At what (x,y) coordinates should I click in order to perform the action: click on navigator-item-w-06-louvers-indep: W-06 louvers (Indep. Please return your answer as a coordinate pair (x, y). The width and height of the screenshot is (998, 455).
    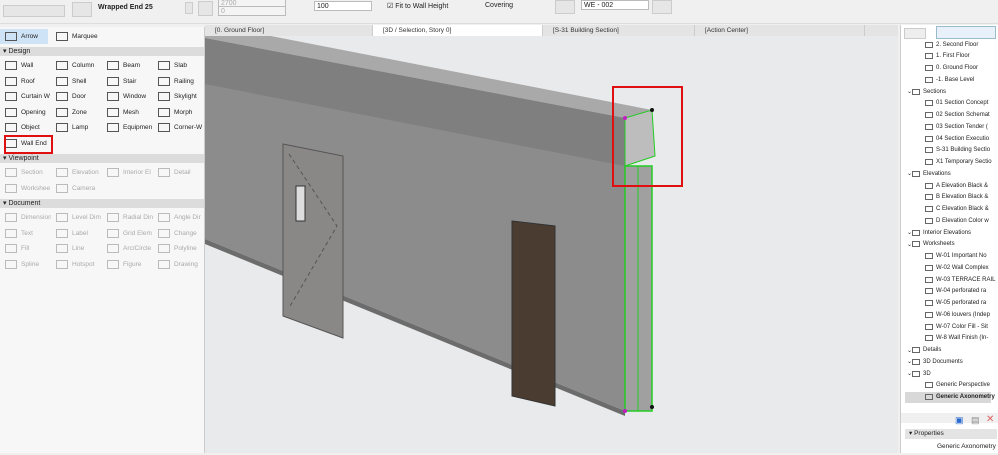
    Looking at the image, I should click on (957, 314).